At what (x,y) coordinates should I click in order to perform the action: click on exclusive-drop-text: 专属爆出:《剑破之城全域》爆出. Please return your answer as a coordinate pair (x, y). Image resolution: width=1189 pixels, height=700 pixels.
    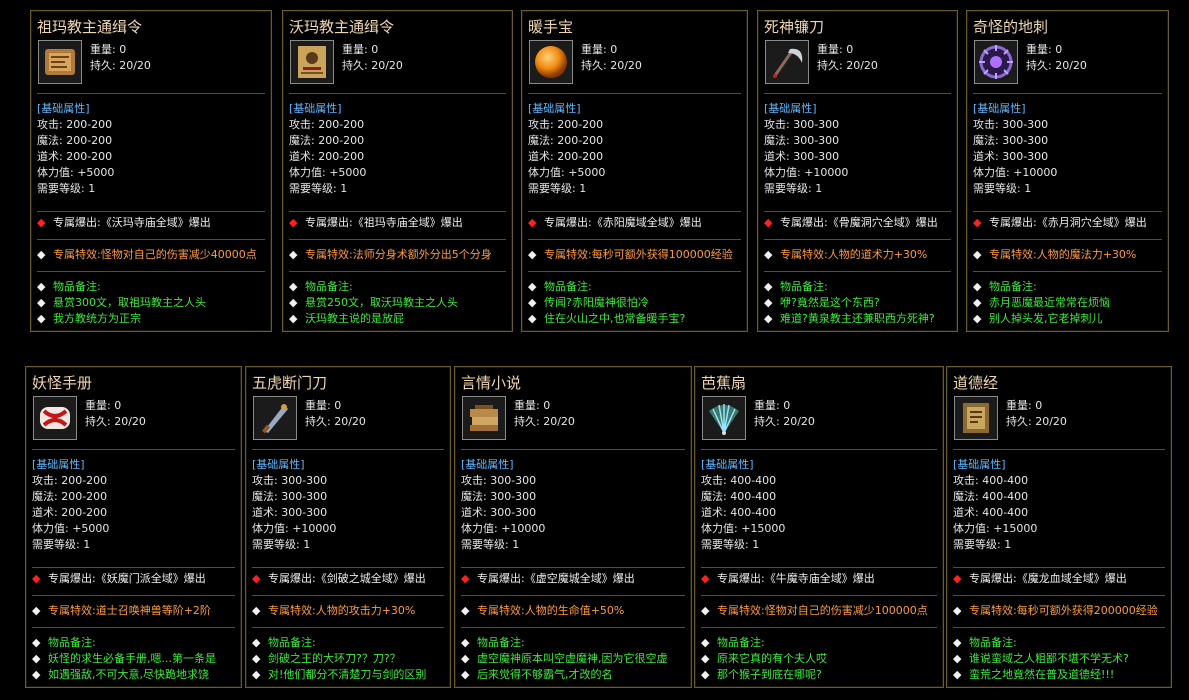
    Looking at the image, I should click on (347, 578).